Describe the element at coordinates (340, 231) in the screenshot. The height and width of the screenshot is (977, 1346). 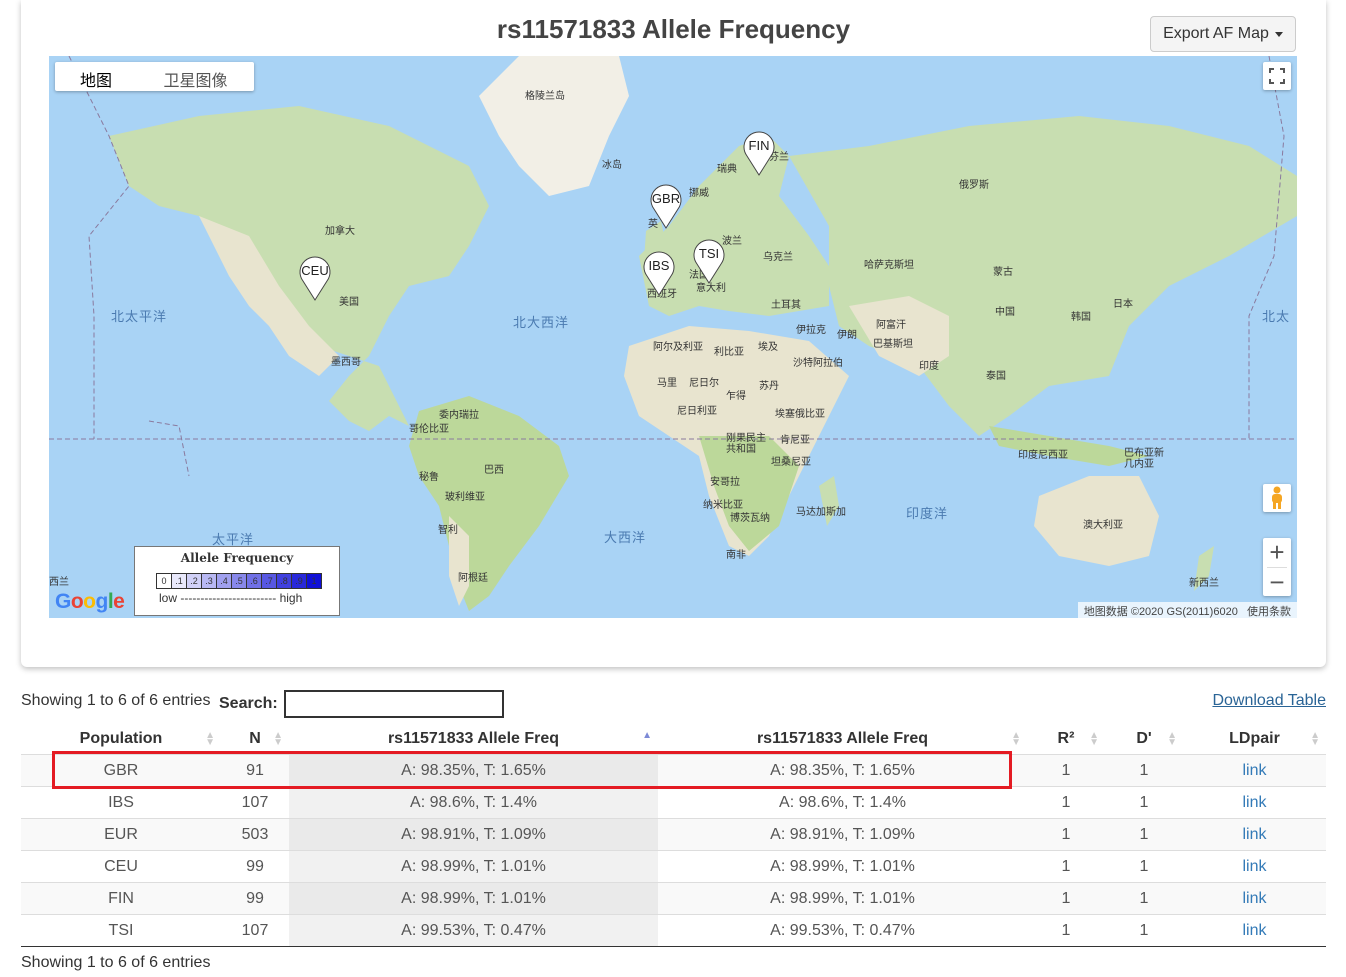
I see `map-label: 加拿大` at that location.